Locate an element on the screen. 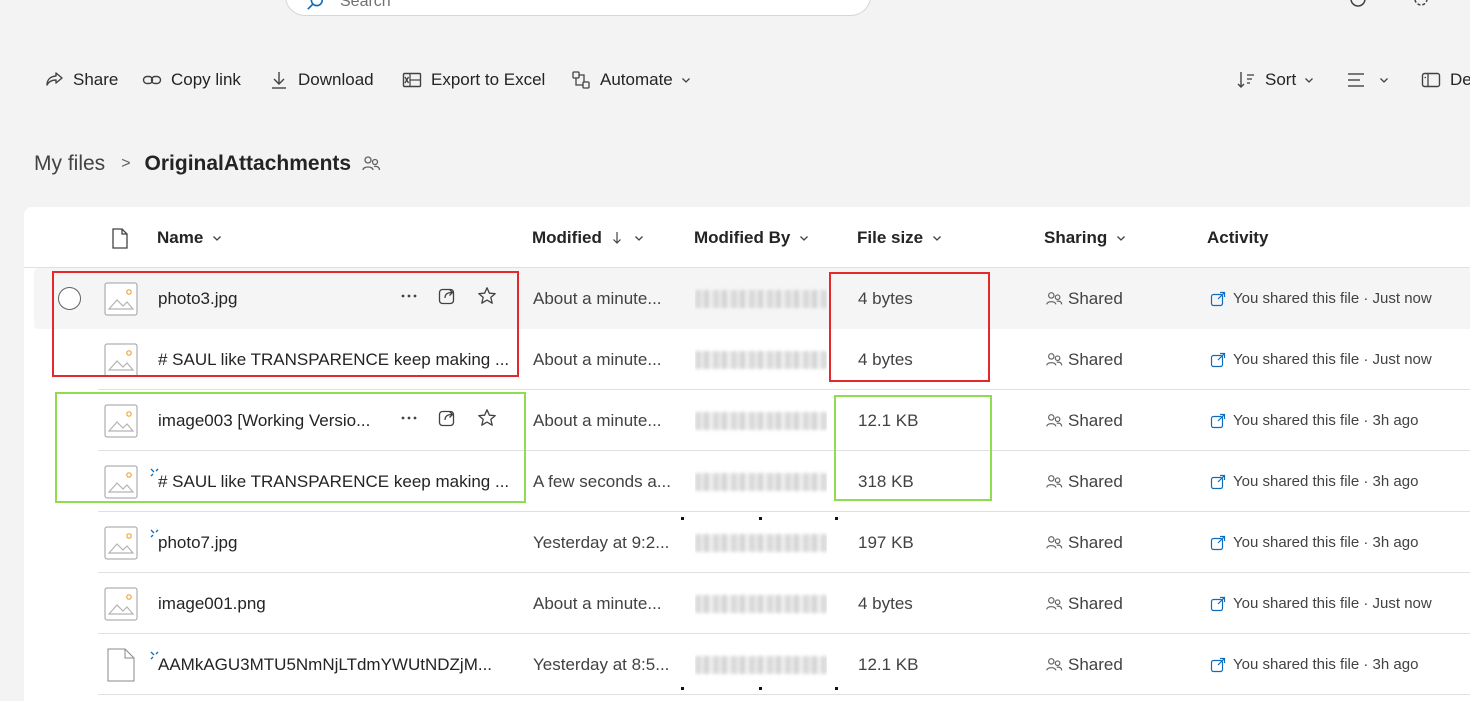 This screenshot has width=1470, height=701. export-to-excel-button: Export to Excel is located at coordinates (473, 80).